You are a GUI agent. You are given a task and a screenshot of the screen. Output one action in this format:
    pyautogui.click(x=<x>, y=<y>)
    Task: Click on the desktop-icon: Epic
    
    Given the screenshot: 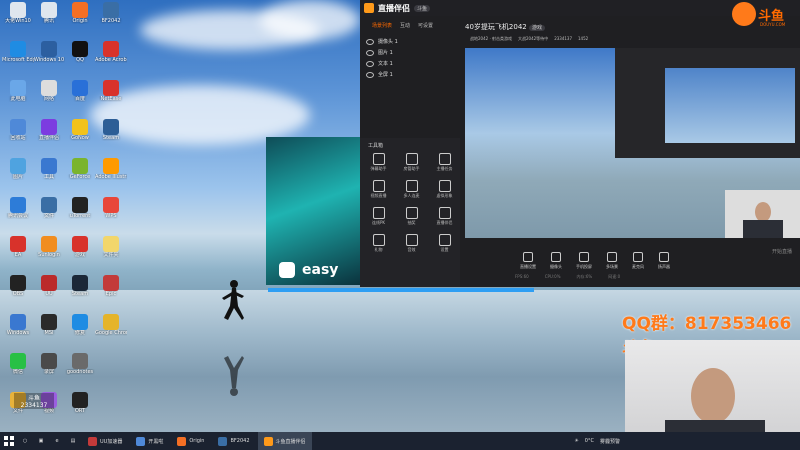 What is the action you would take?
    pyautogui.click(x=111, y=292)
    